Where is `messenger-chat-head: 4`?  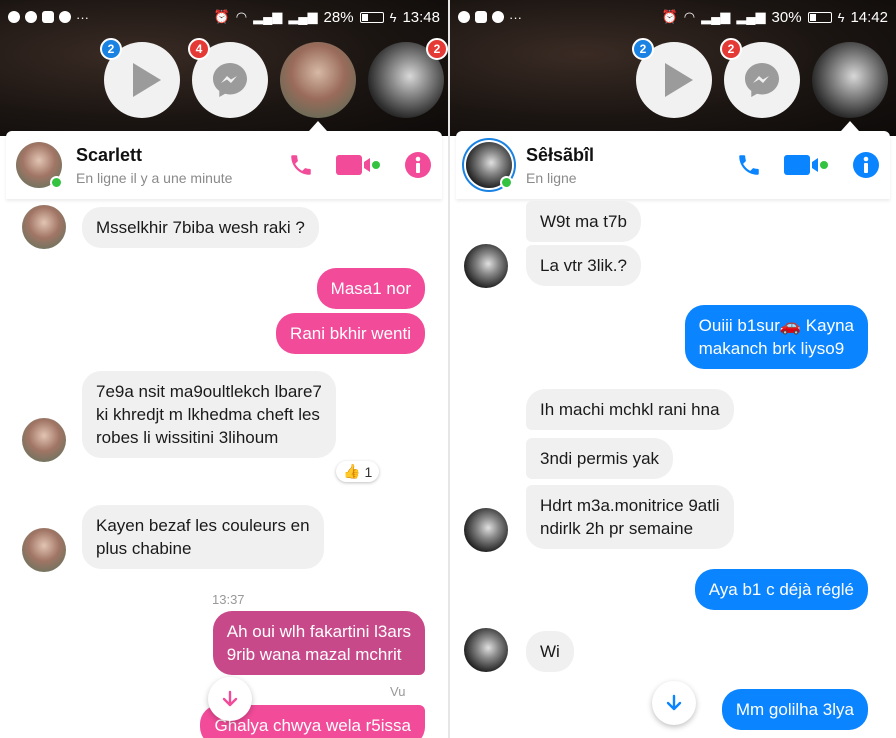
messenger-chat-head: 4 is located at coordinates (228, 78).